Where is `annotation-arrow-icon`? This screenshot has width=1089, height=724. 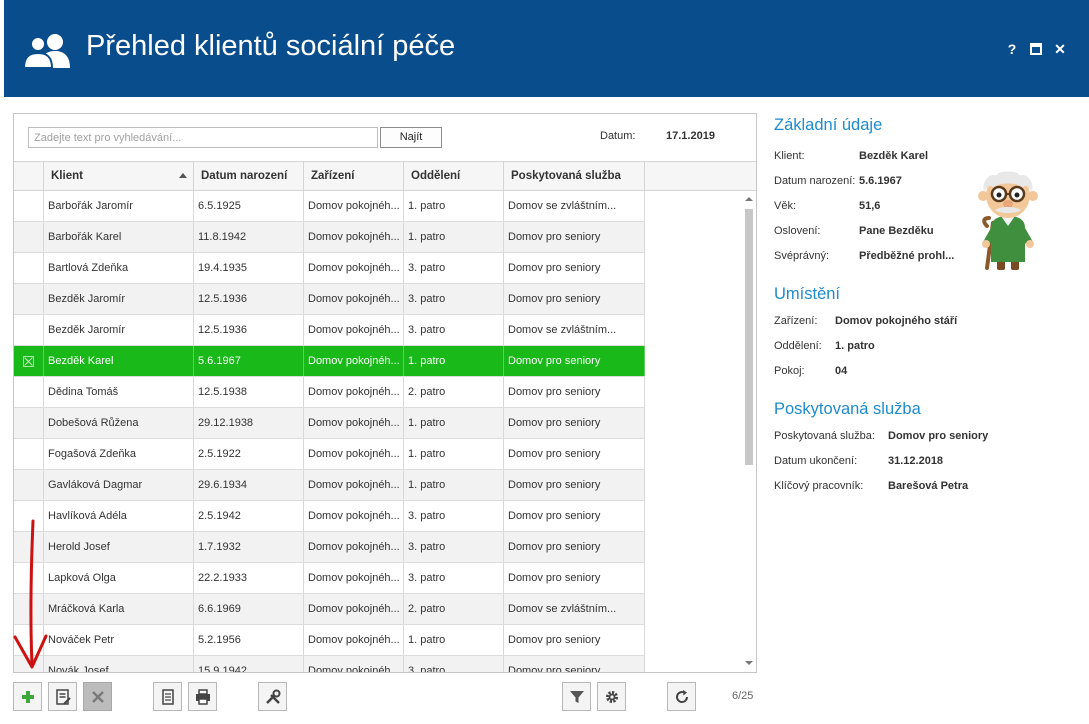
annotation-arrow-icon is located at coordinates (30, 594).